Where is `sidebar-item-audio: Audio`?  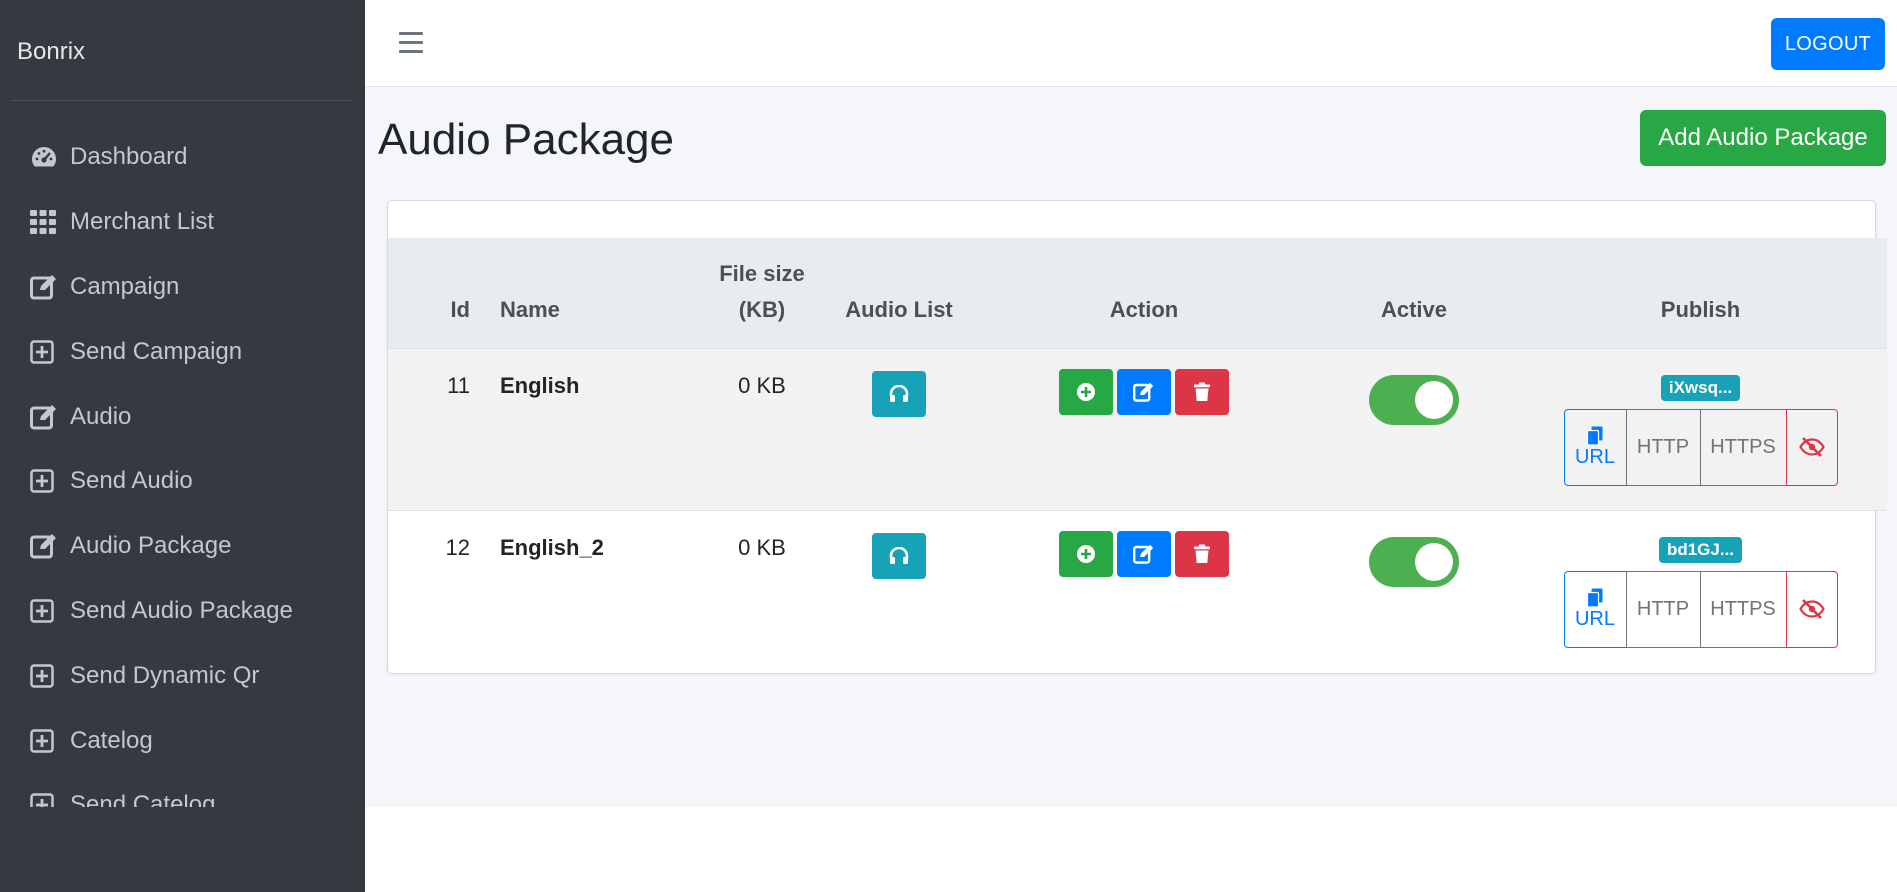
sidebar-item-audio: Audio is located at coordinates (182, 416).